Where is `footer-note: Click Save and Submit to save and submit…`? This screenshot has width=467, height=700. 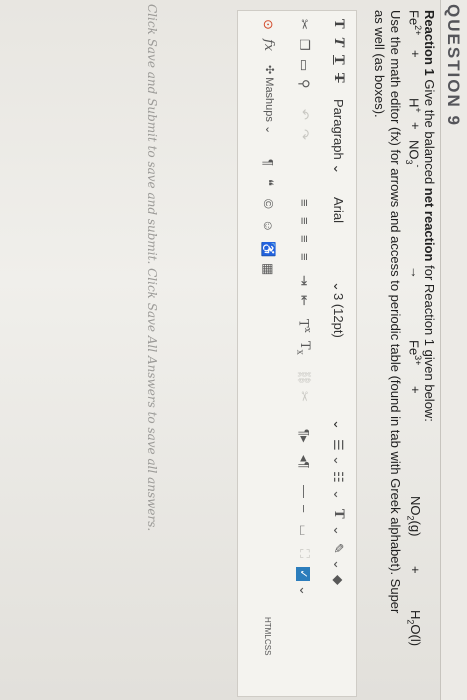
footer-note: Click Save and Submit to save and submit… is located at coordinates (152, 268).